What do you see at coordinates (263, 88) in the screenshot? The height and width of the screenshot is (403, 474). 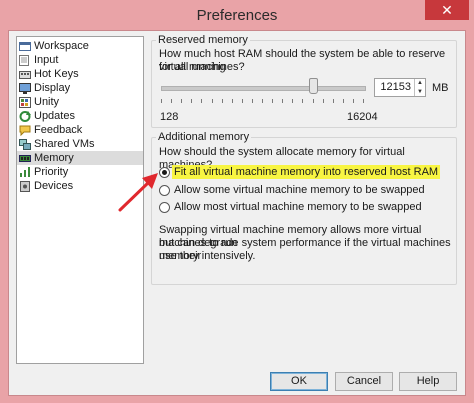 I see `reserved-memory-slider-track` at bounding box center [263, 88].